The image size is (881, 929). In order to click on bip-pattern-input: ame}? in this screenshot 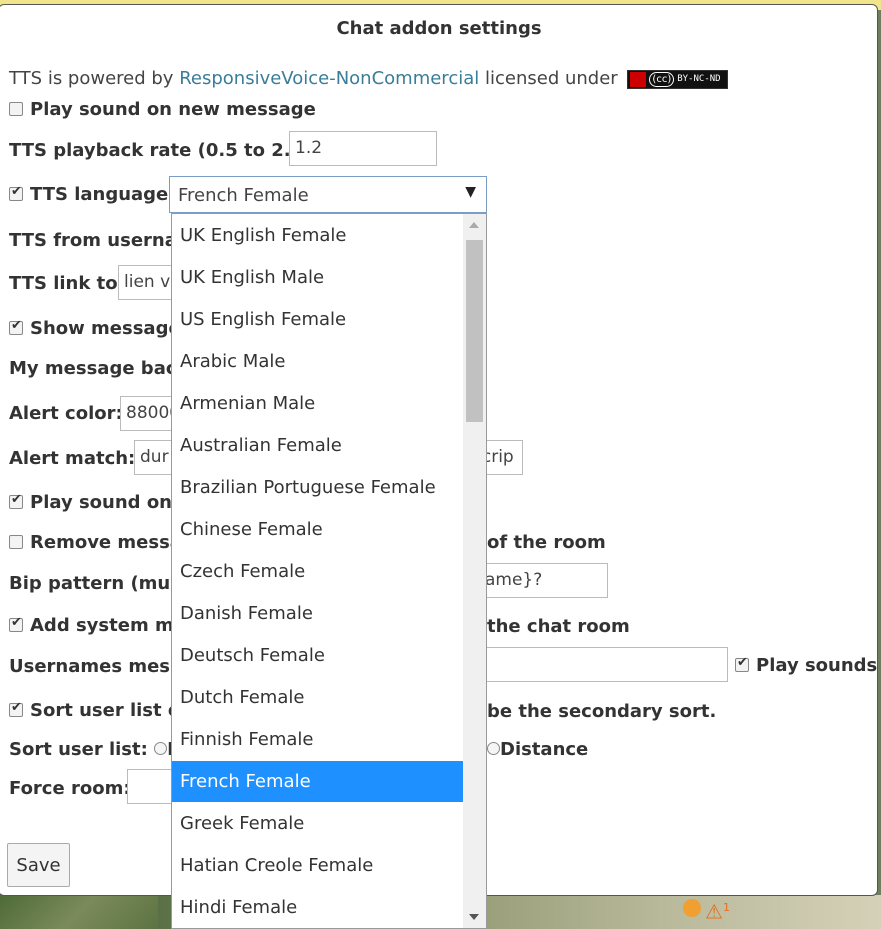, I will do `click(539, 580)`.